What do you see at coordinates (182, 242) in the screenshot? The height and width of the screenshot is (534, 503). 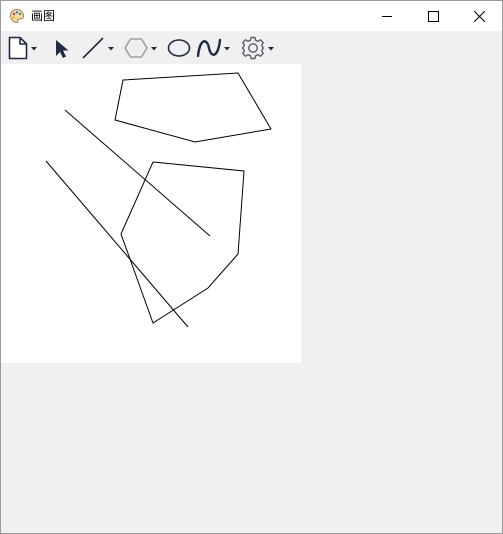 I see `drawn-polygon-bottom` at bounding box center [182, 242].